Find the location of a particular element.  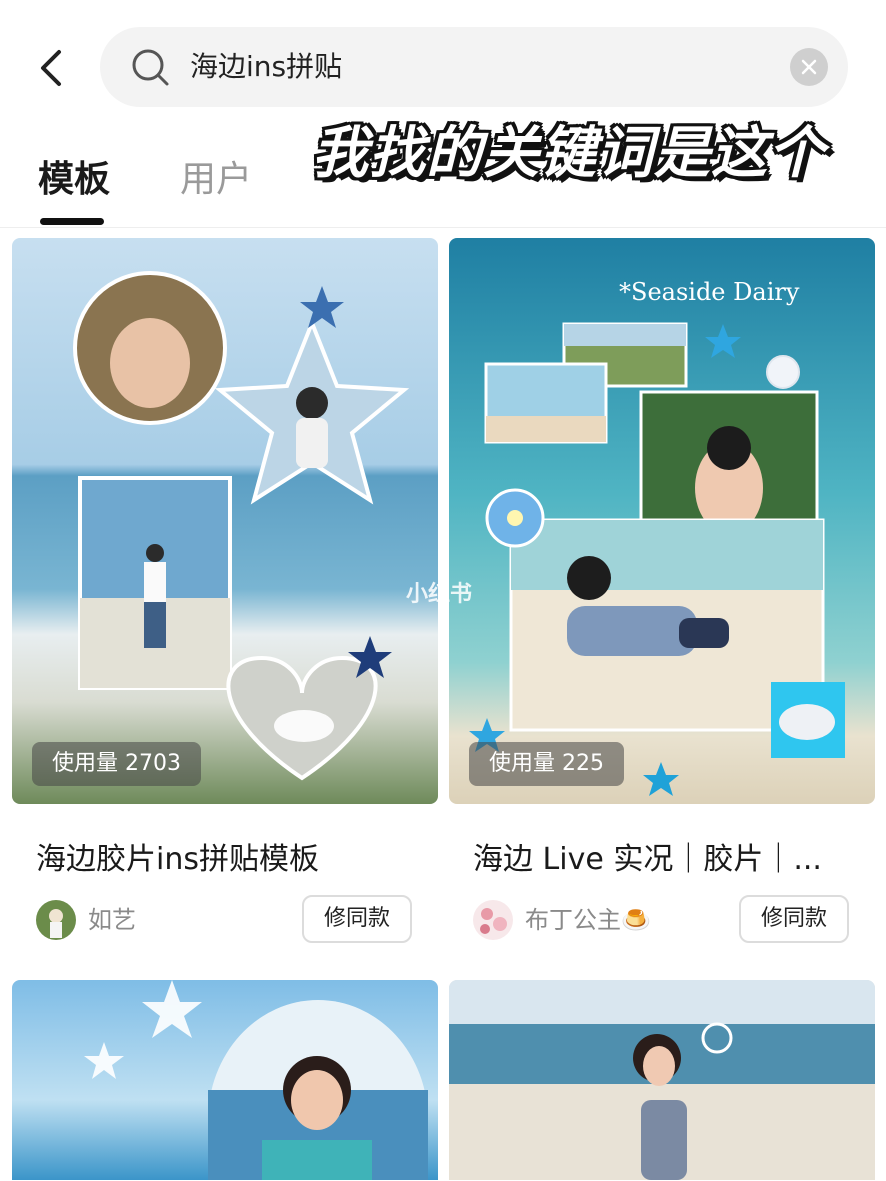

author-name: 如艺 is located at coordinates (112, 920).